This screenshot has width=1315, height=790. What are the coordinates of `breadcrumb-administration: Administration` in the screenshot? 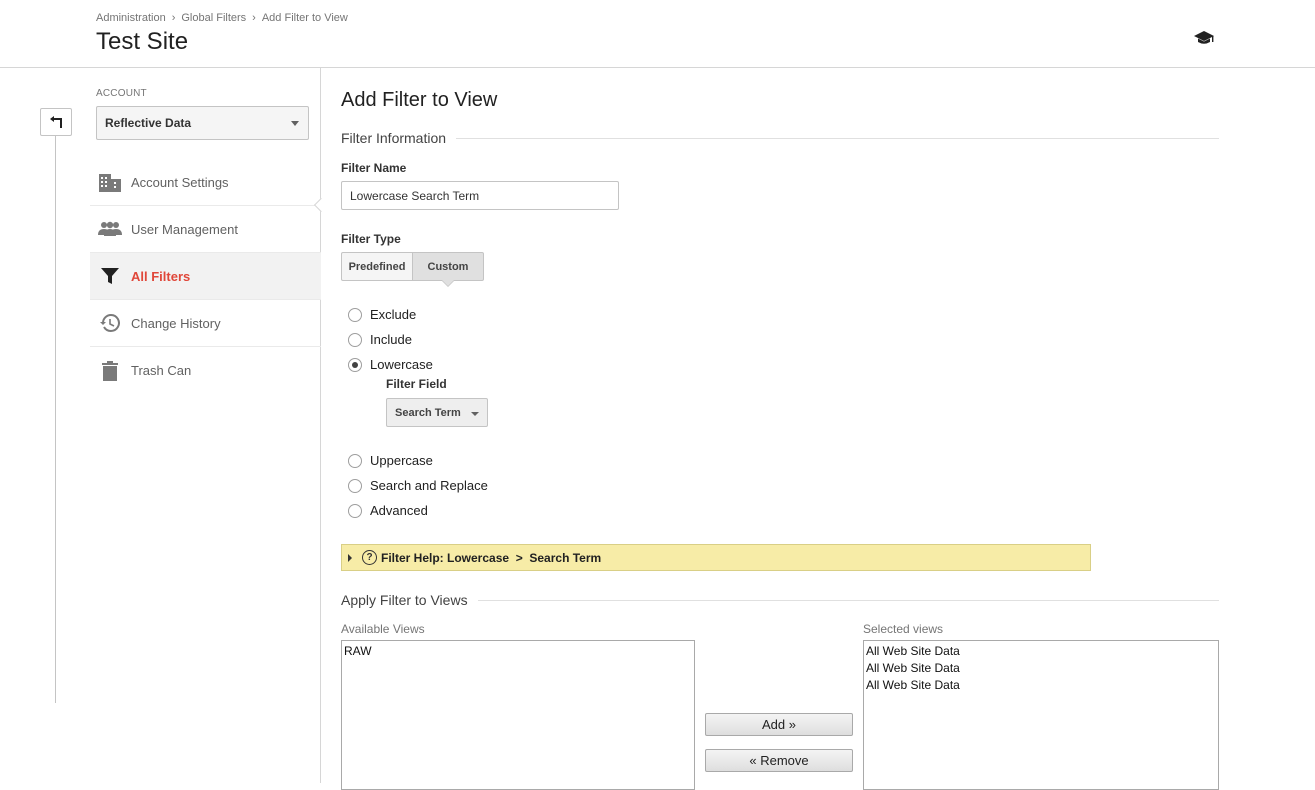 It's located at (131, 18).